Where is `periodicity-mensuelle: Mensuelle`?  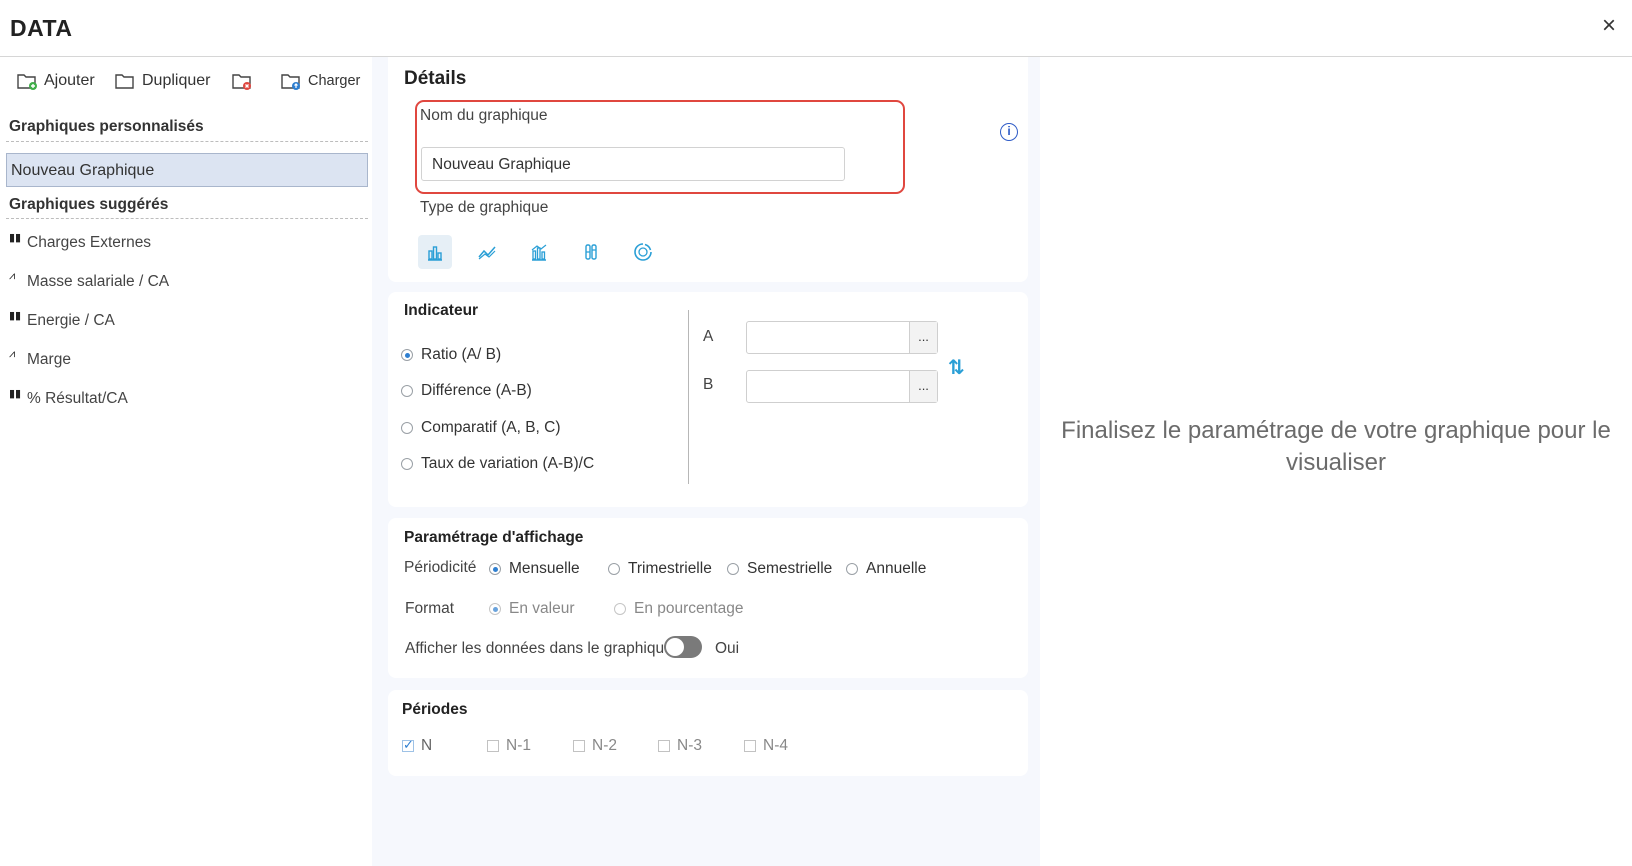
periodicity-mensuelle: Mensuelle is located at coordinates (534, 569).